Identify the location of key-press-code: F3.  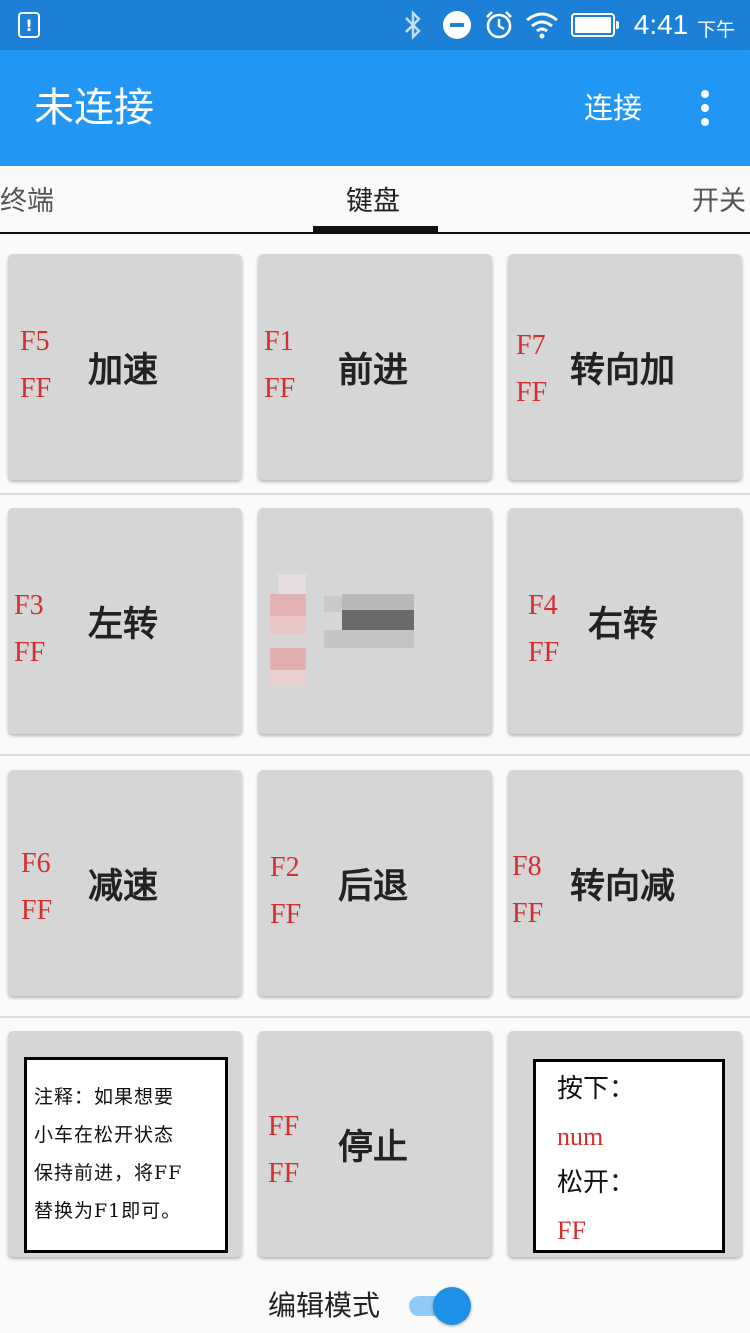
(29, 605).